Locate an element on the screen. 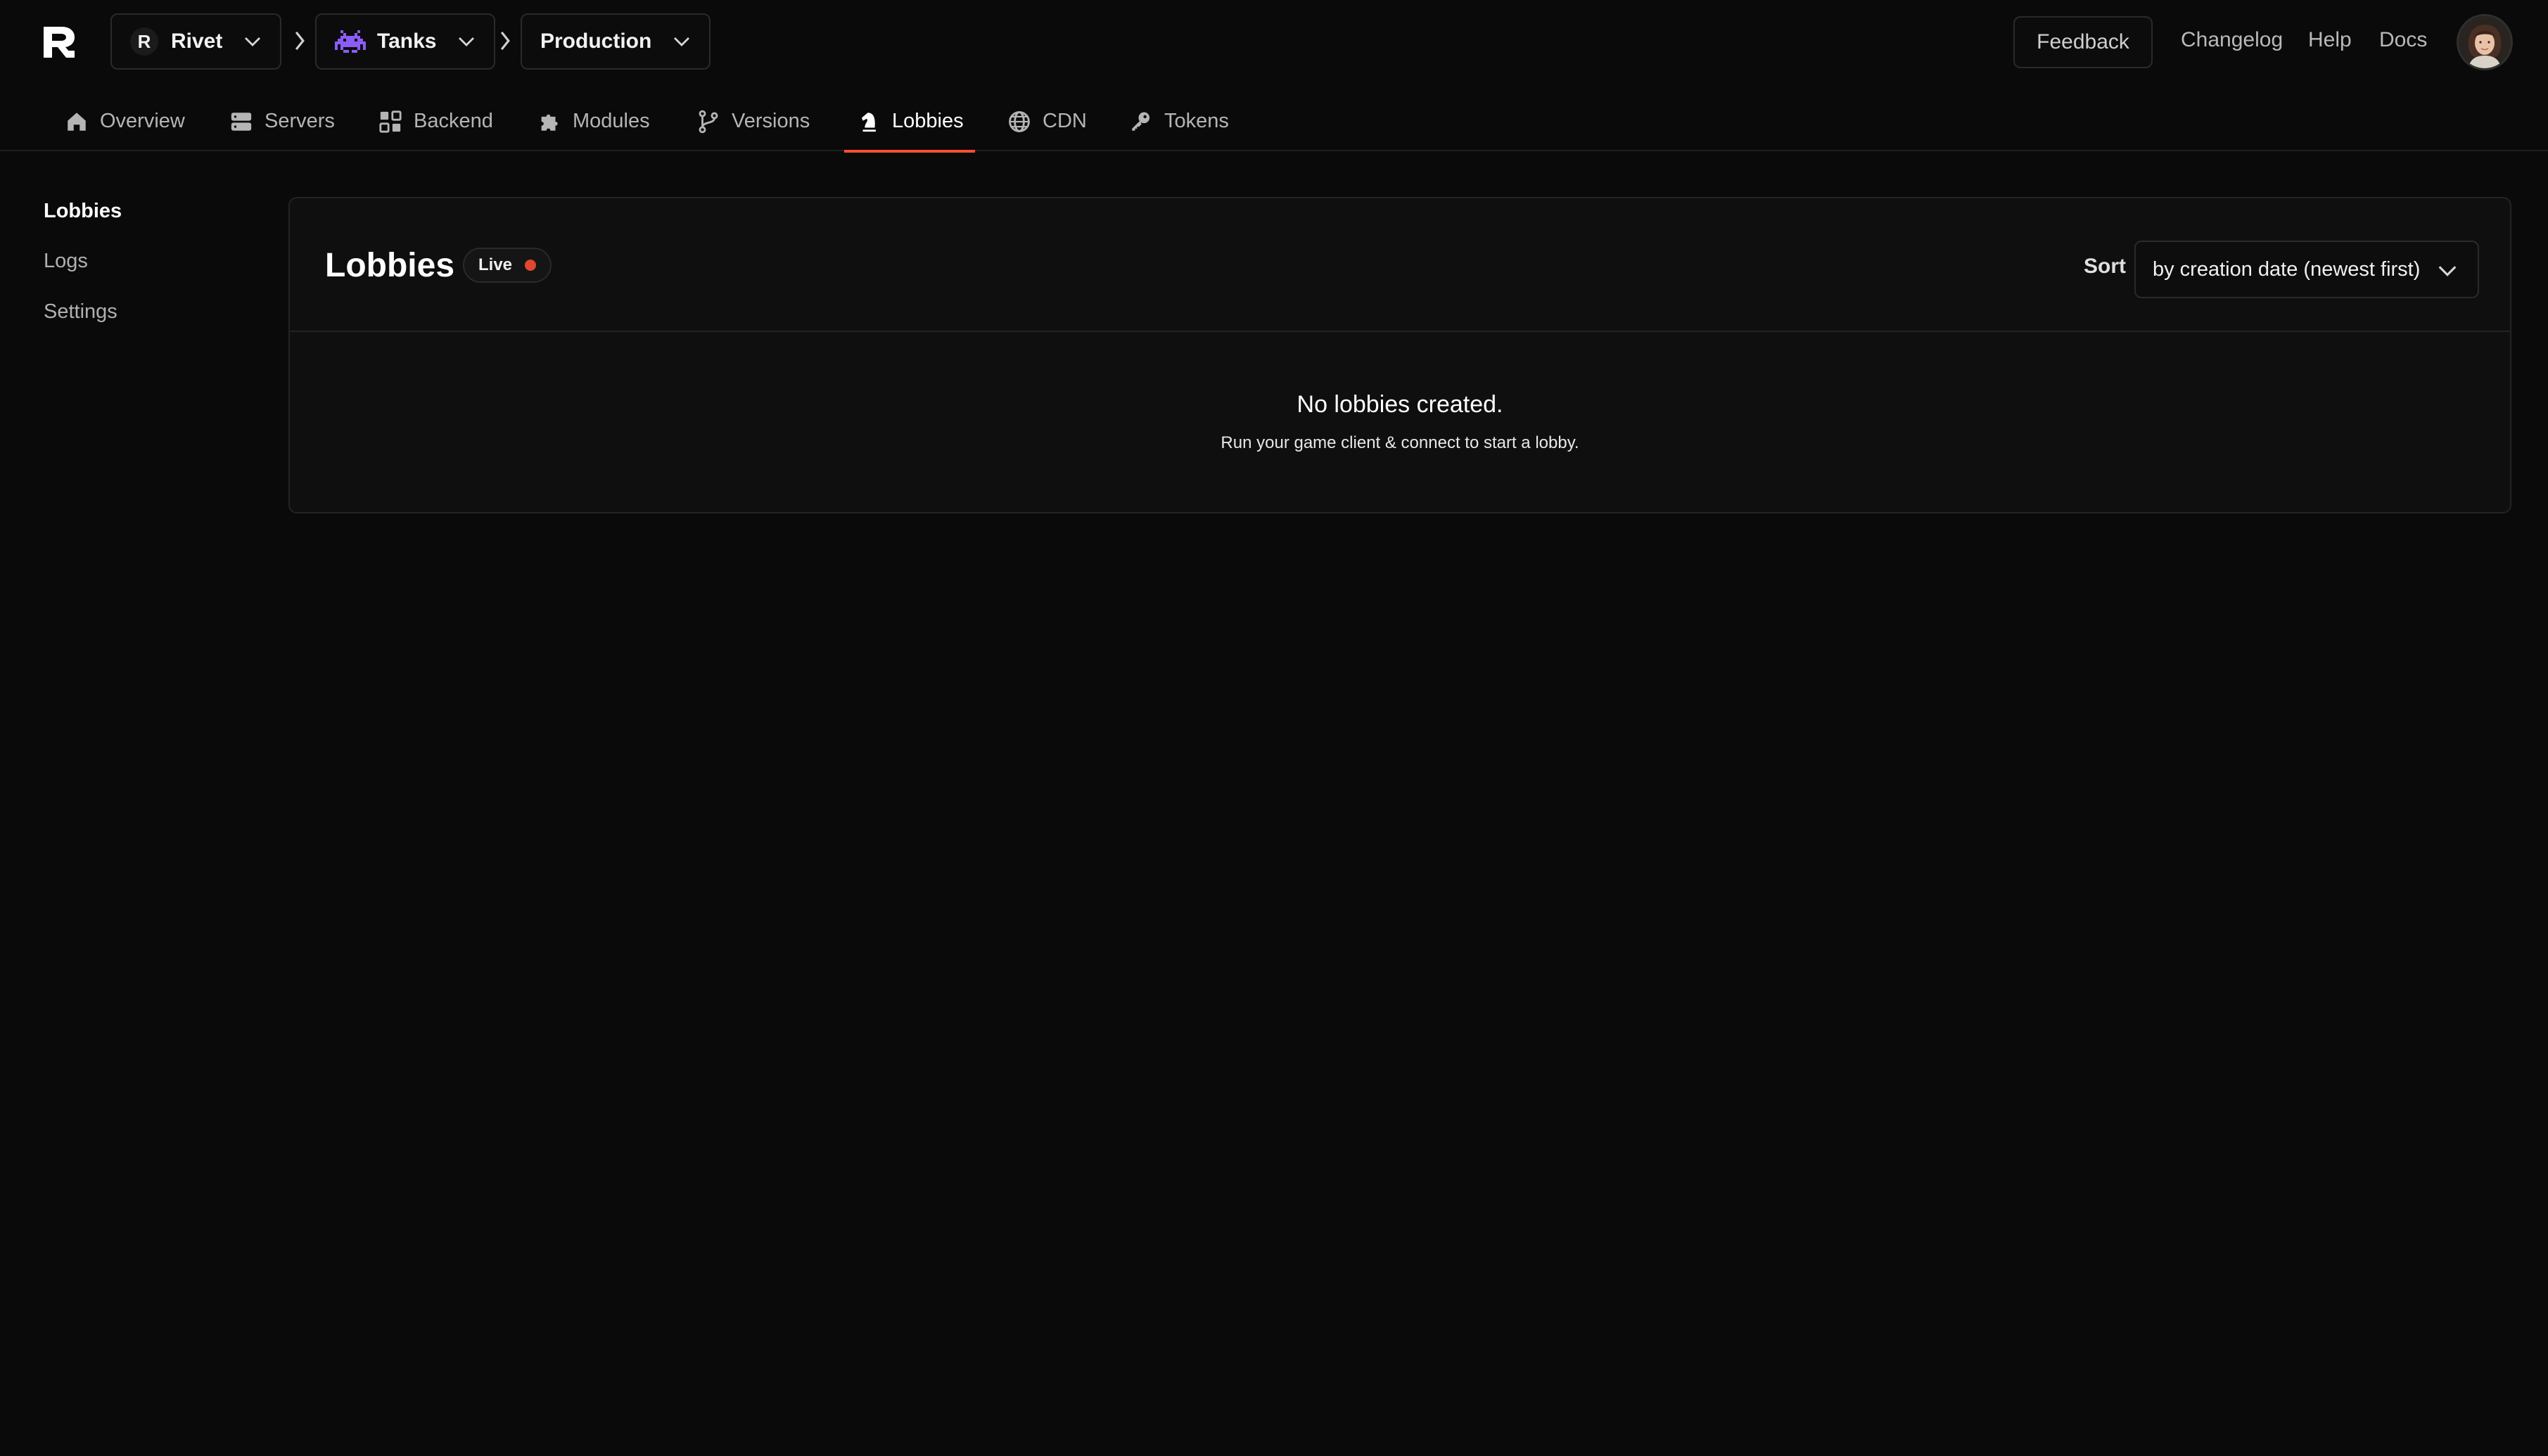  server-icon is located at coordinates (241, 121).